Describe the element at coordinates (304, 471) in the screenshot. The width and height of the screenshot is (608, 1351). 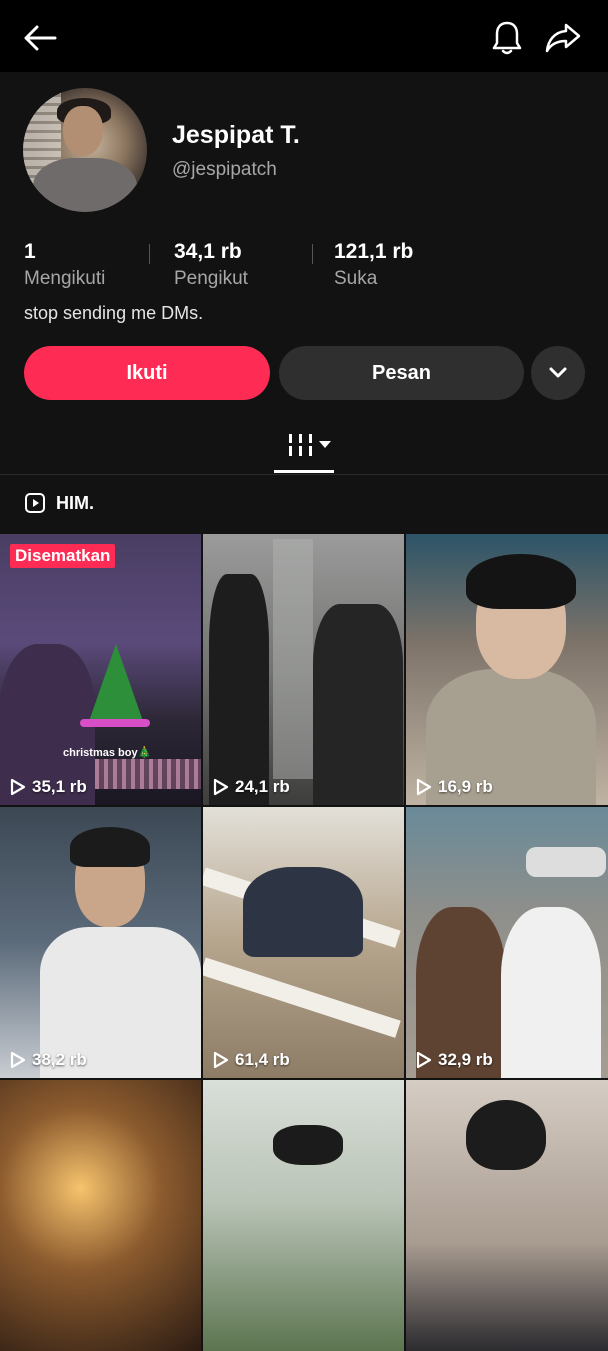
I see `active-tab-indicator` at that location.